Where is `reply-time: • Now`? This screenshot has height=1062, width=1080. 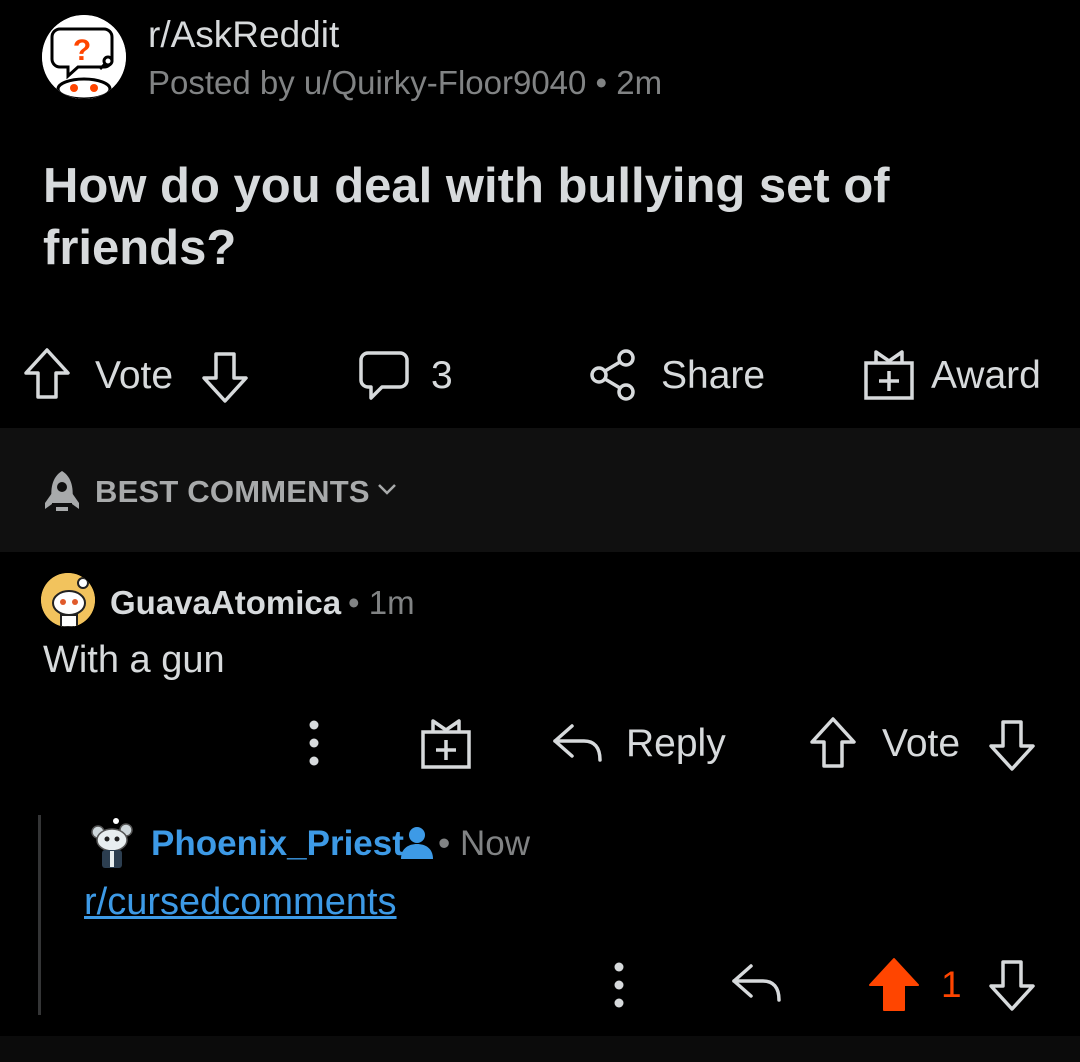 reply-time: • Now is located at coordinates (484, 843).